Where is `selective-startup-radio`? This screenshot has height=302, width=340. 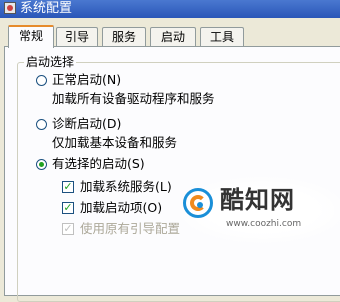 selective-startup-radio is located at coordinates (41, 164).